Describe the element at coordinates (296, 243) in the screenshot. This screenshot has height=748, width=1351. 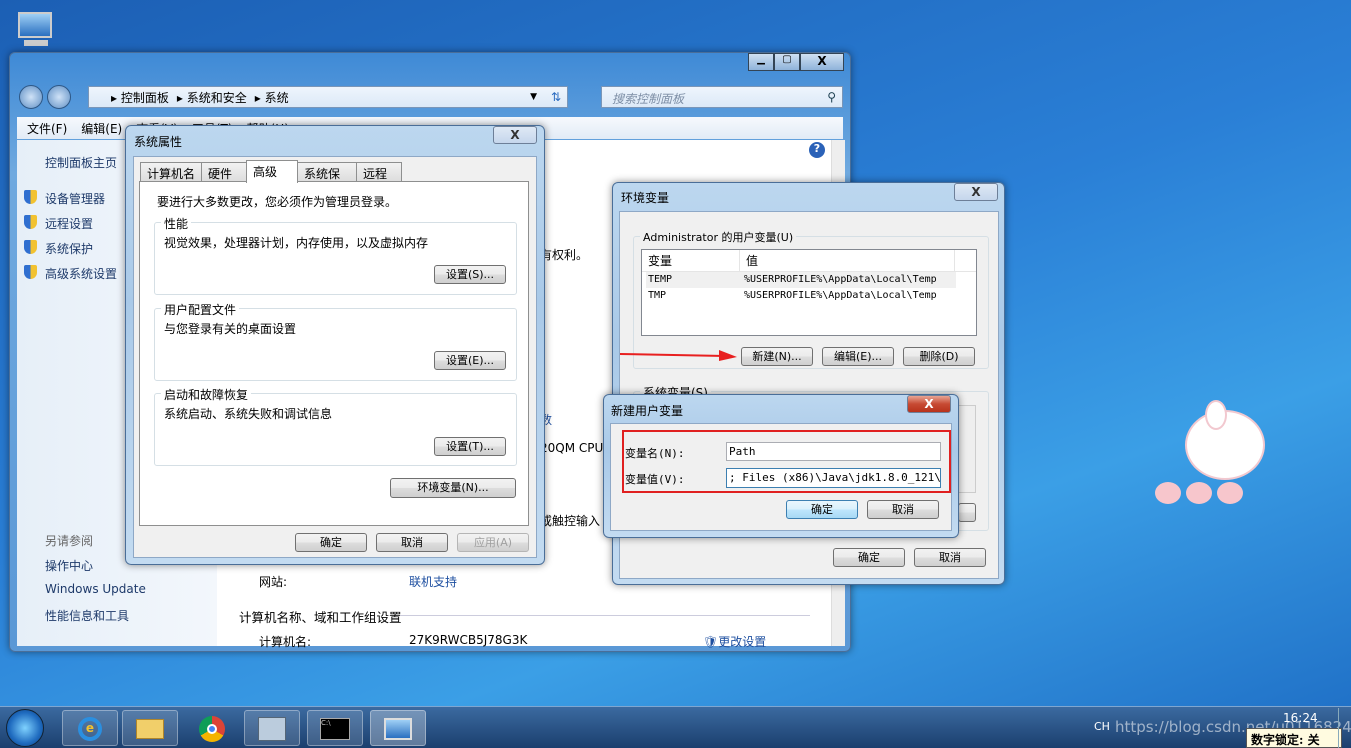
I see `group-desc: 视觉效果，处理器计划，内存使用，以及虚拟内存` at that location.